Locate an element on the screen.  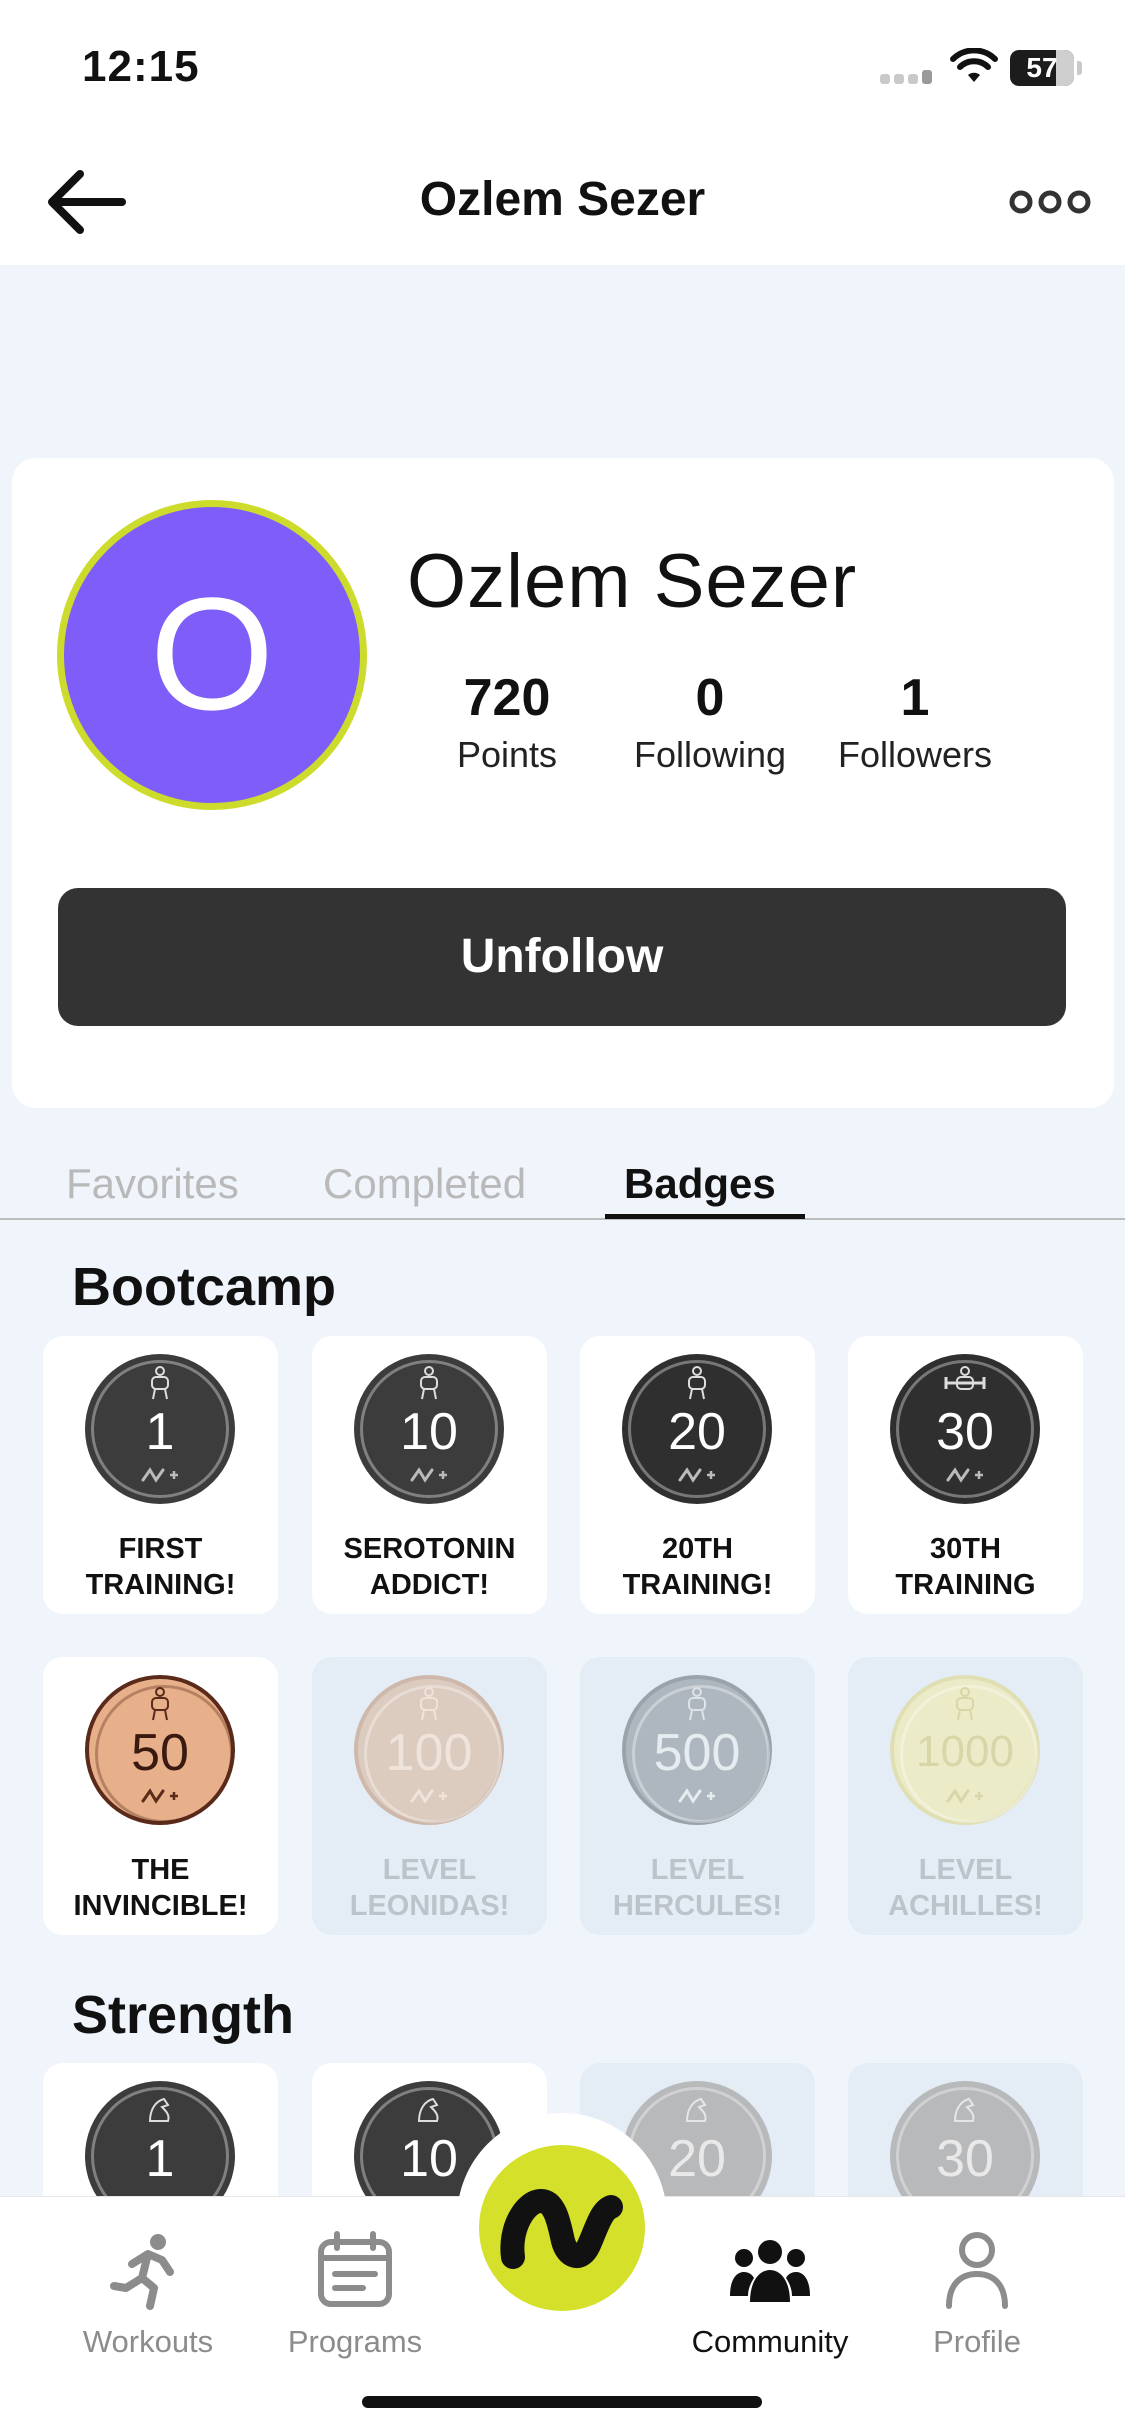
badge-medal: 20 is located at coordinates (697, 1429).